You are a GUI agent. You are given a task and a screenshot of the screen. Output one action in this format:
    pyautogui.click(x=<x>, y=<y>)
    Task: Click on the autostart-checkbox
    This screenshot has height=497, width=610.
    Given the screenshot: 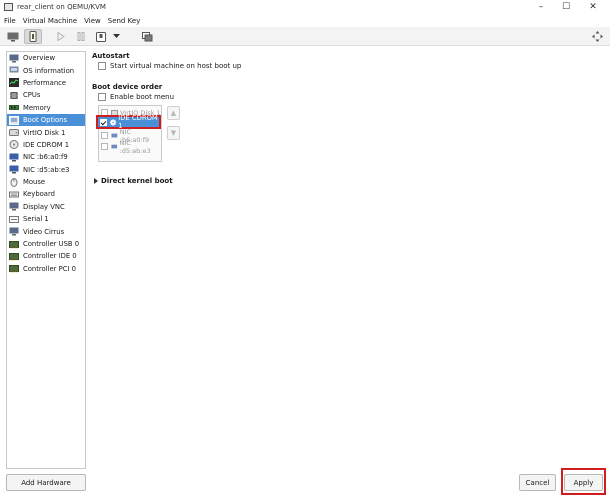 What is the action you would take?
    pyautogui.click(x=102, y=66)
    